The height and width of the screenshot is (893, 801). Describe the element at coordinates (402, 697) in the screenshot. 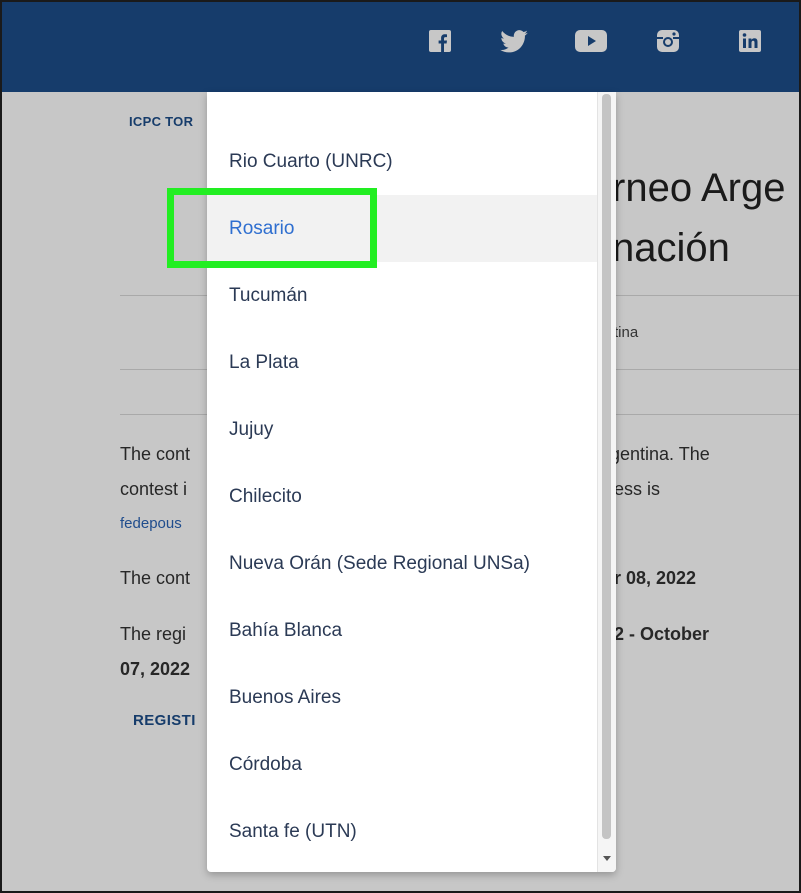

I see `menu-item-buenos-aires: Buenos Aires` at that location.